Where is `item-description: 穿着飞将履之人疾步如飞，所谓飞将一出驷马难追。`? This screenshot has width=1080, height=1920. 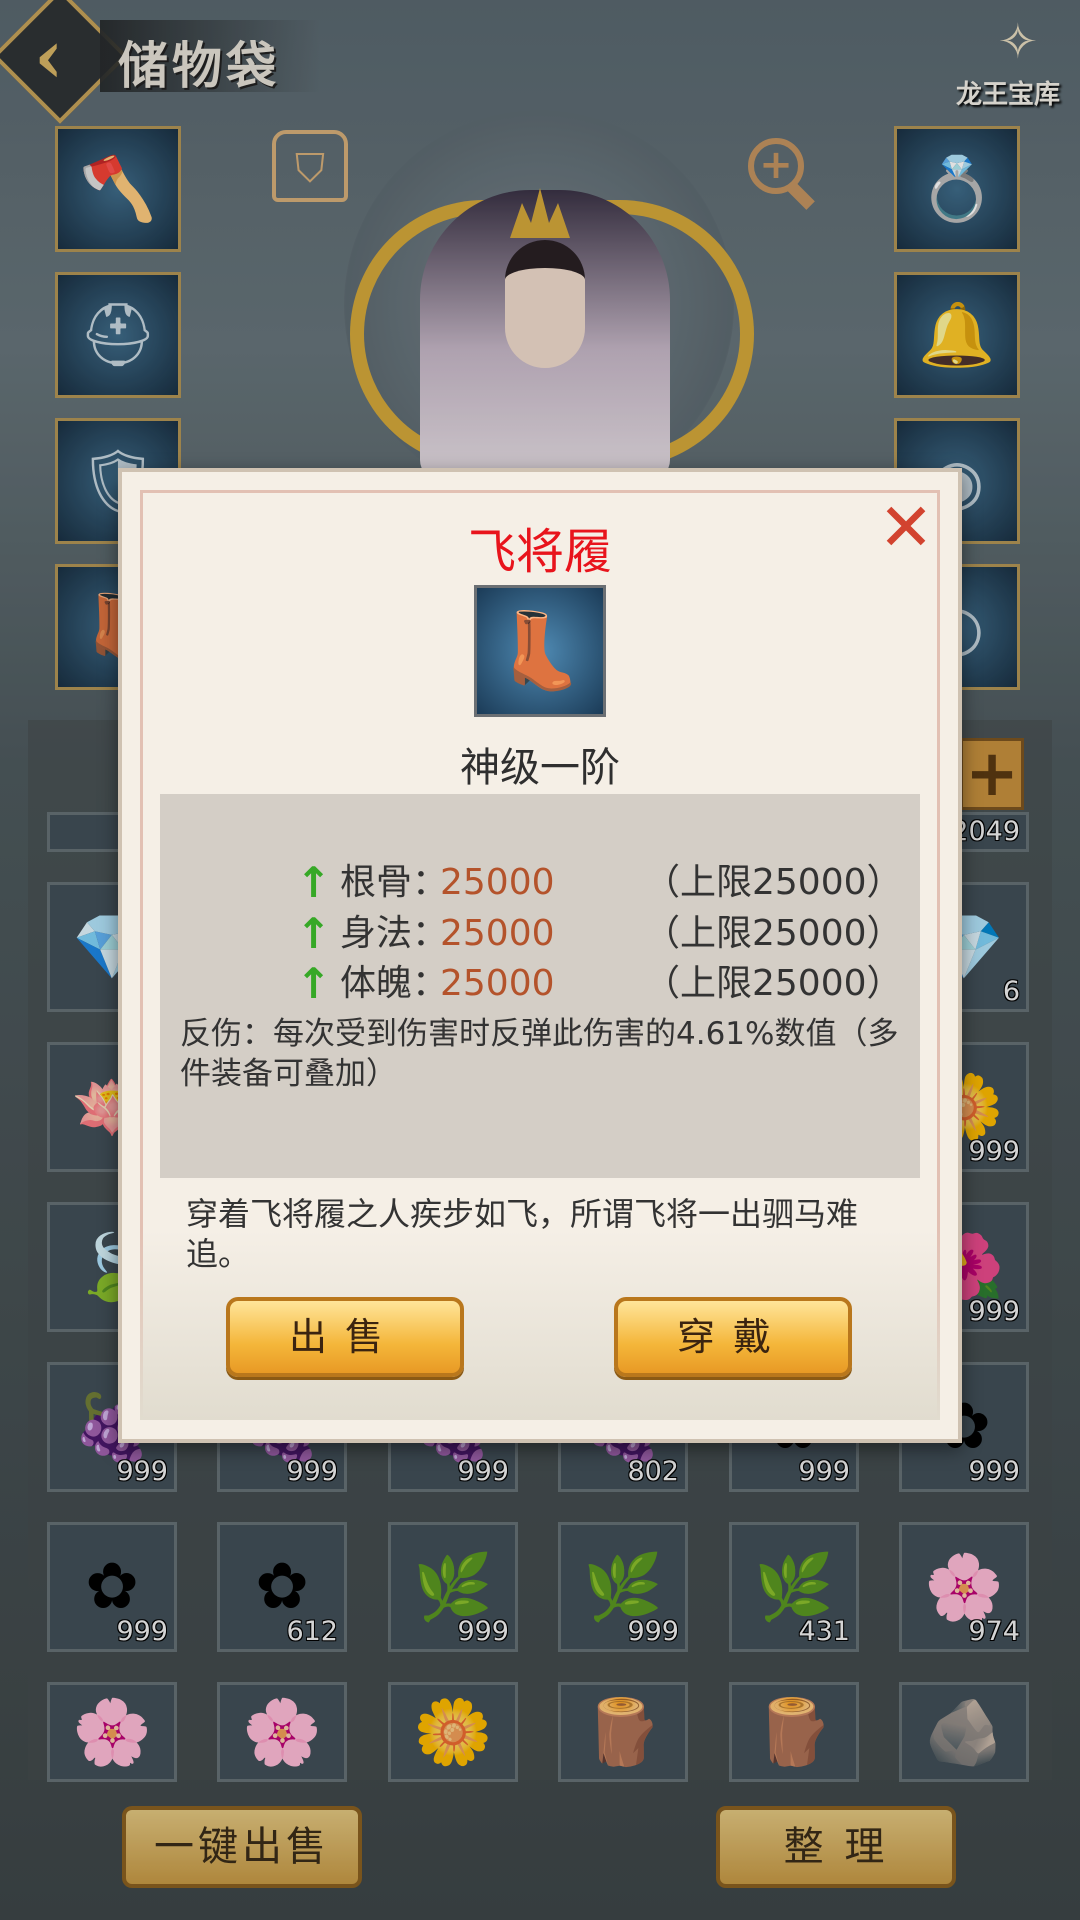
item-description: 穿着飞将履之人疾步如飞，所谓飞将一出驷马难追。 is located at coordinates (522, 1234).